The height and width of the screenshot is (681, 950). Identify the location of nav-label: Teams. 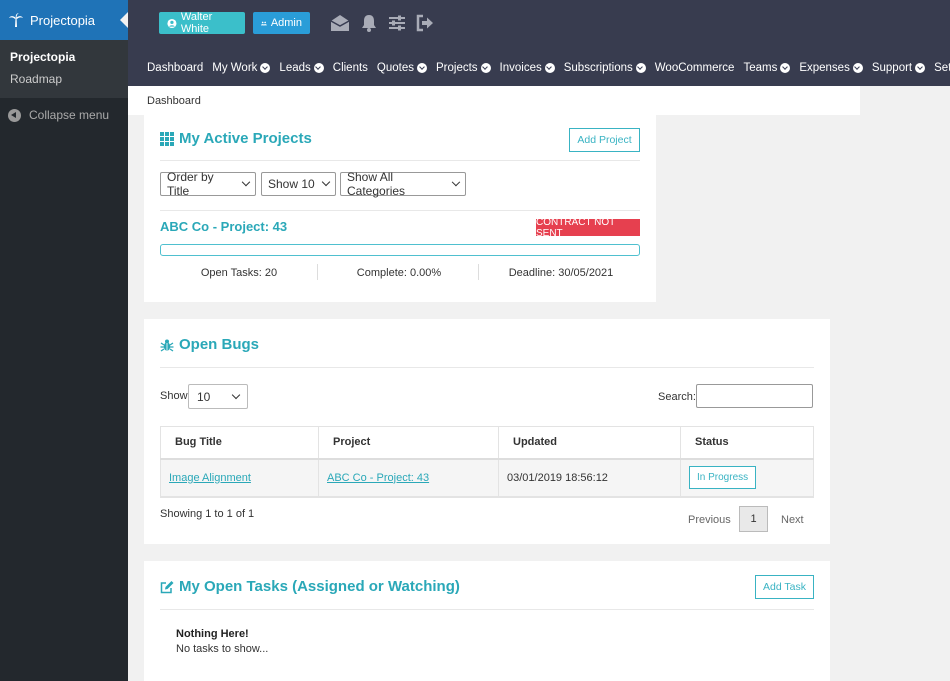
(760, 68).